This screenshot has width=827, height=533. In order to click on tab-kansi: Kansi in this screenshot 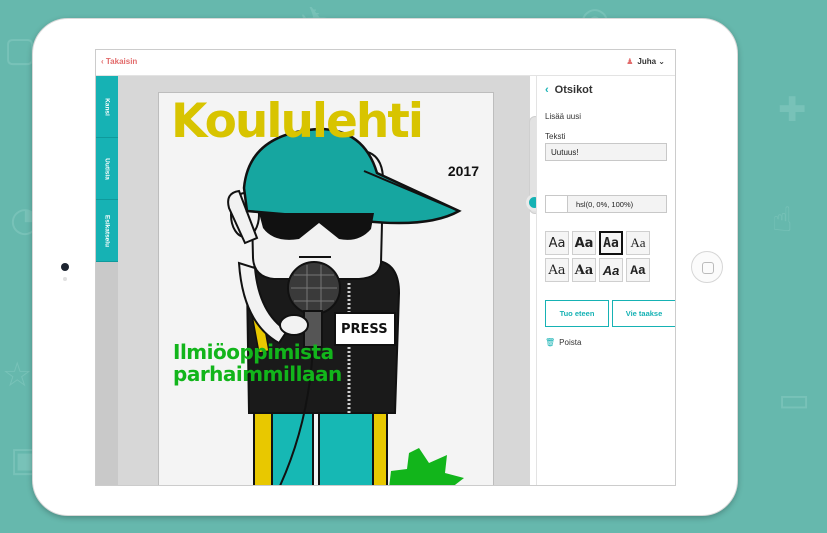, I will do `click(107, 107)`.